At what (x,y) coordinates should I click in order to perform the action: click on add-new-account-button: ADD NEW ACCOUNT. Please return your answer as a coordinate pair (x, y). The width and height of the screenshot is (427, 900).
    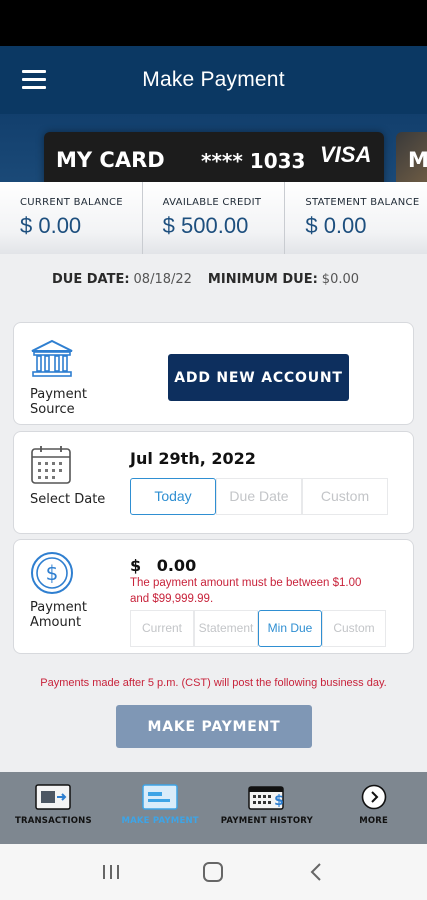
    Looking at the image, I should click on (258, 377).